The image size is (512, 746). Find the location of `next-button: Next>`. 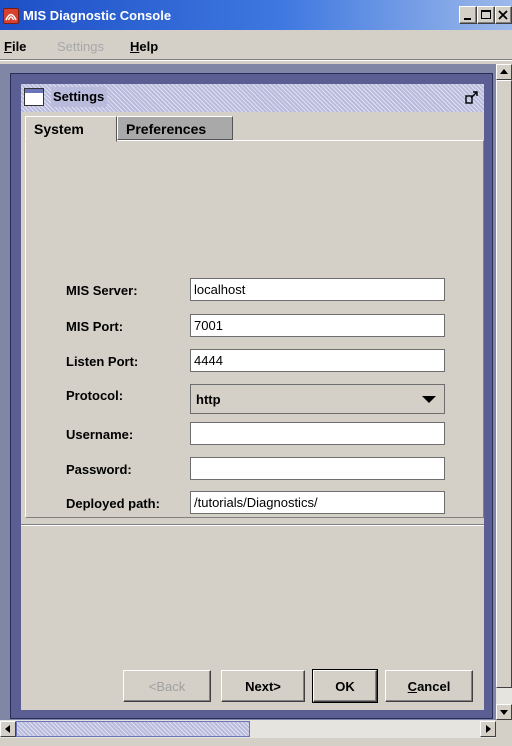

next-button: Next> is located at coordinates (263, 686).